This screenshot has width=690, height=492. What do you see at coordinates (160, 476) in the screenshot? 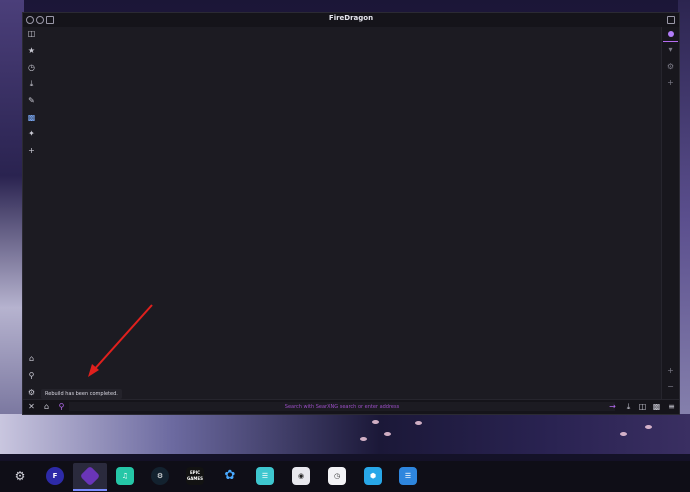
I see `steam-app-icon: ⚙` at bounding box center [160, 476].